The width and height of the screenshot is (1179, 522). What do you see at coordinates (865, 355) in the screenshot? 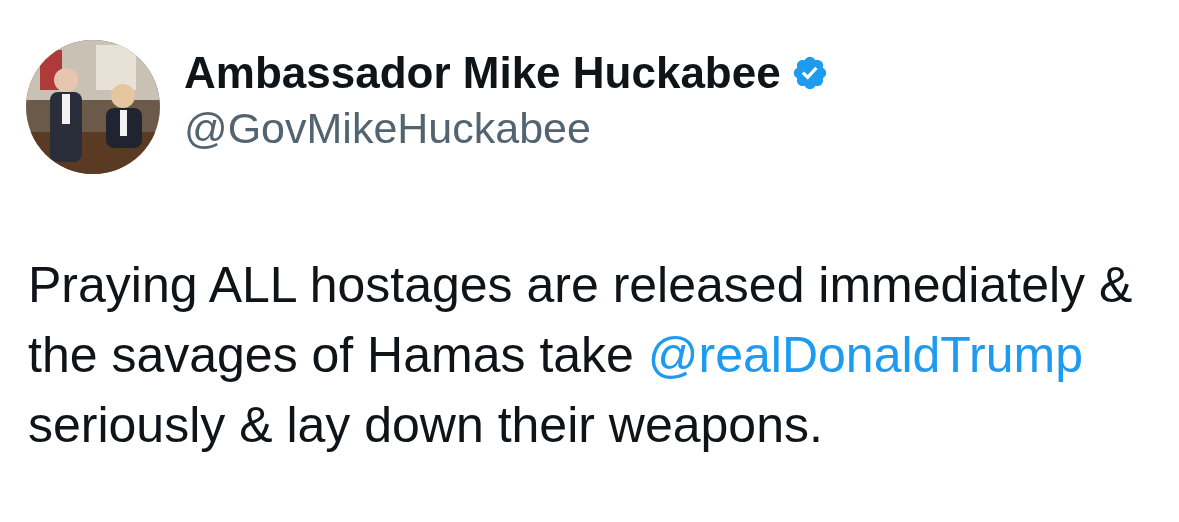
I see `mention-link: @realDonaldTrump` at bounding box center [865, 355].